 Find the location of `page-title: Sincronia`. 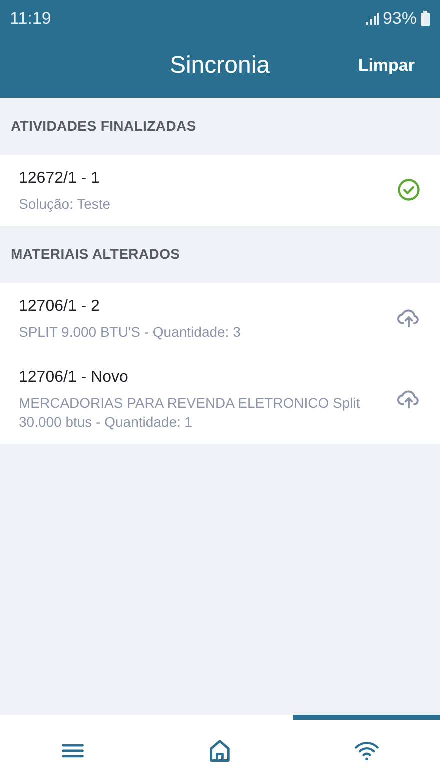

page-title: Sincronia is located at coordinates (220, 65).